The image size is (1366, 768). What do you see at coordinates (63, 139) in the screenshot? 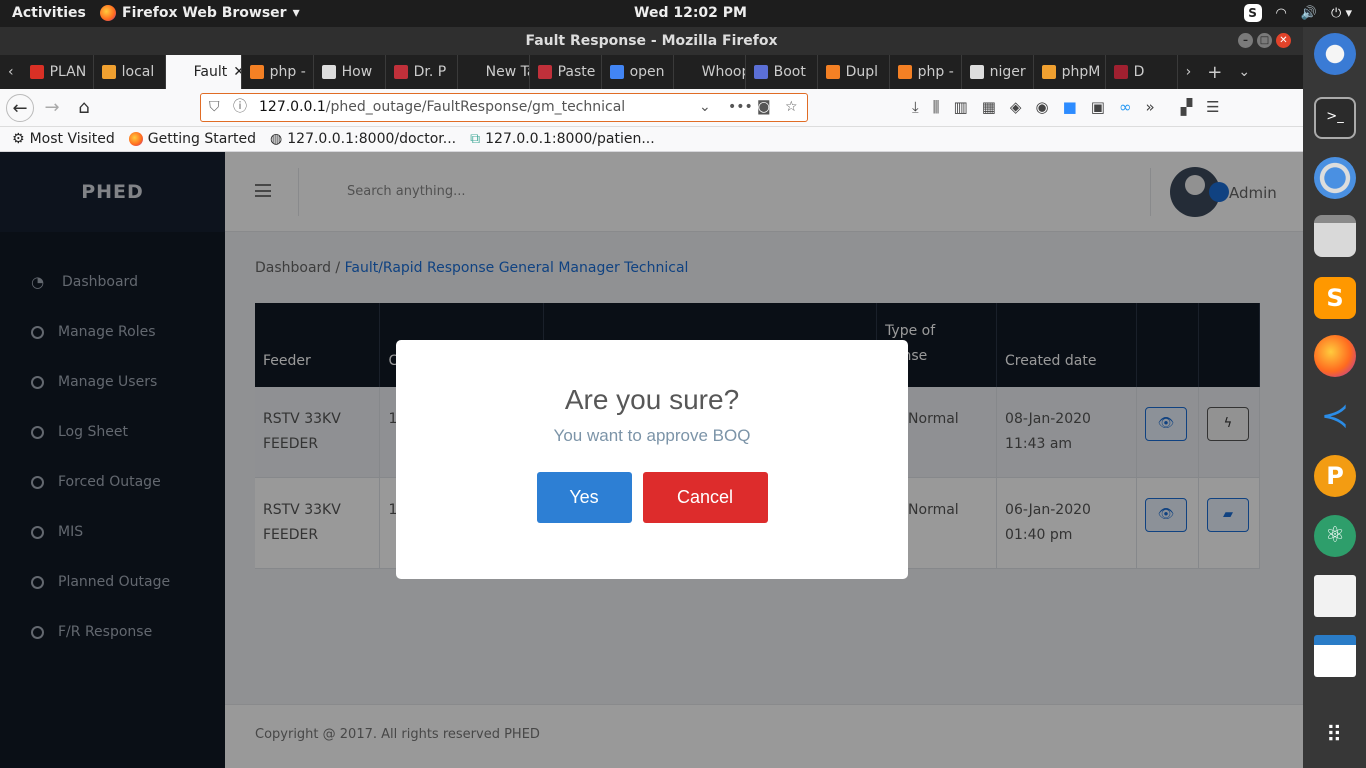
I see `bookmark-most-visited: ⚙ Most Visited` at bounding box center [63, 139].